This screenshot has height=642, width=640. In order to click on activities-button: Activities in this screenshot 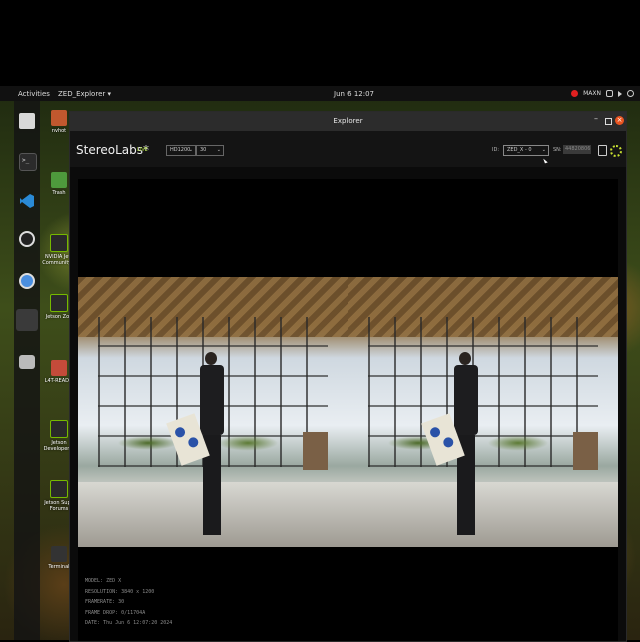, I will do `click(34, 94)`.